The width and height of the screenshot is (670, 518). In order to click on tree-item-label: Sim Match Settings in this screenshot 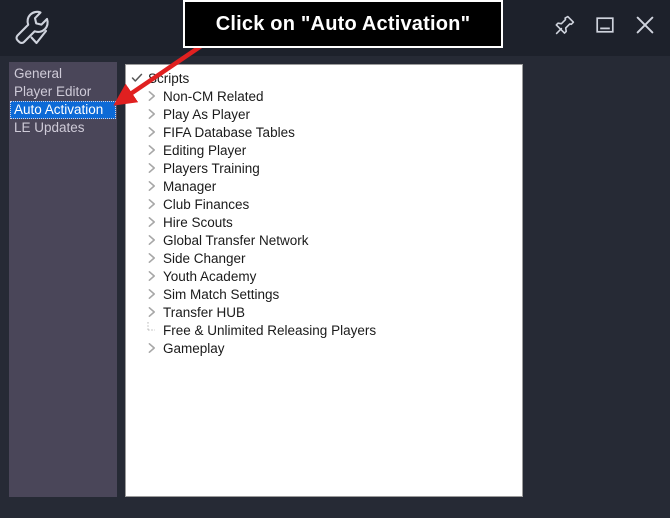, I will do `click(221, 294)`.